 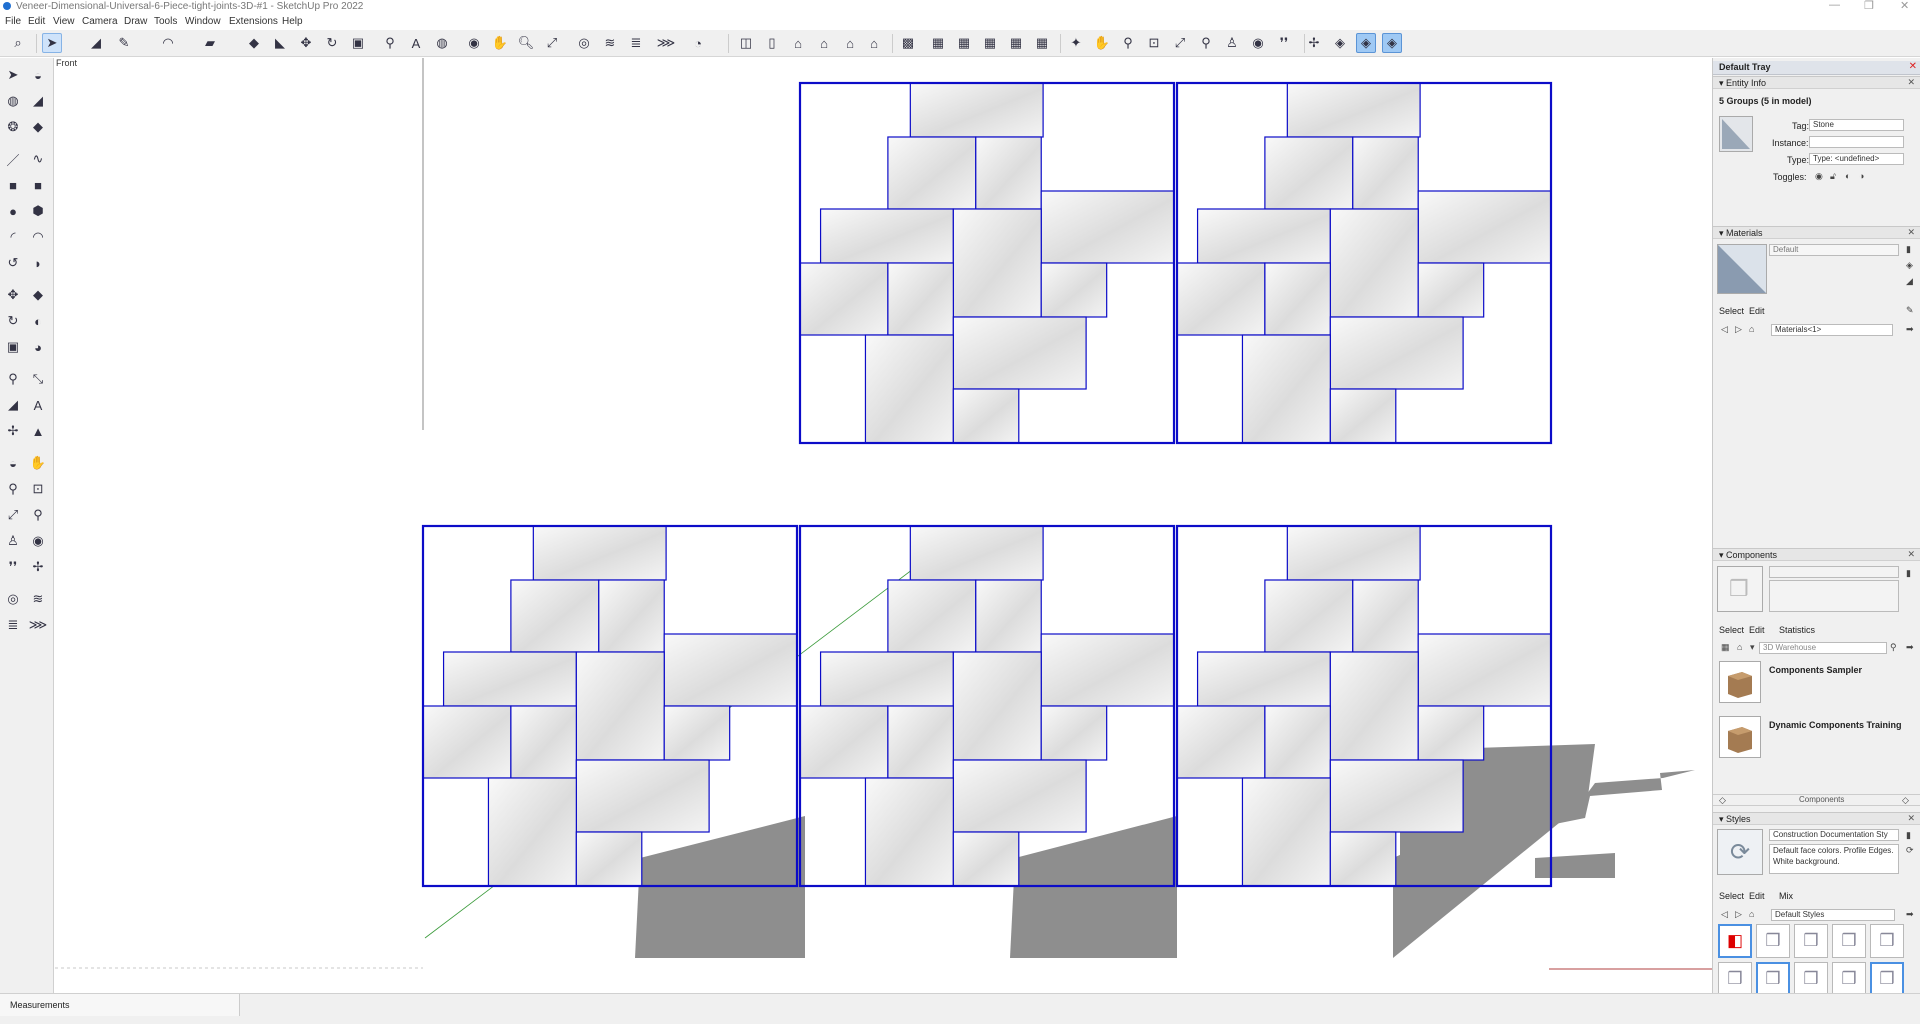 What do you see at coordinates (1911, 82) in the screenshot?
I see `close-entity-info-icon: ✕` at bounding box center [1911, 82].